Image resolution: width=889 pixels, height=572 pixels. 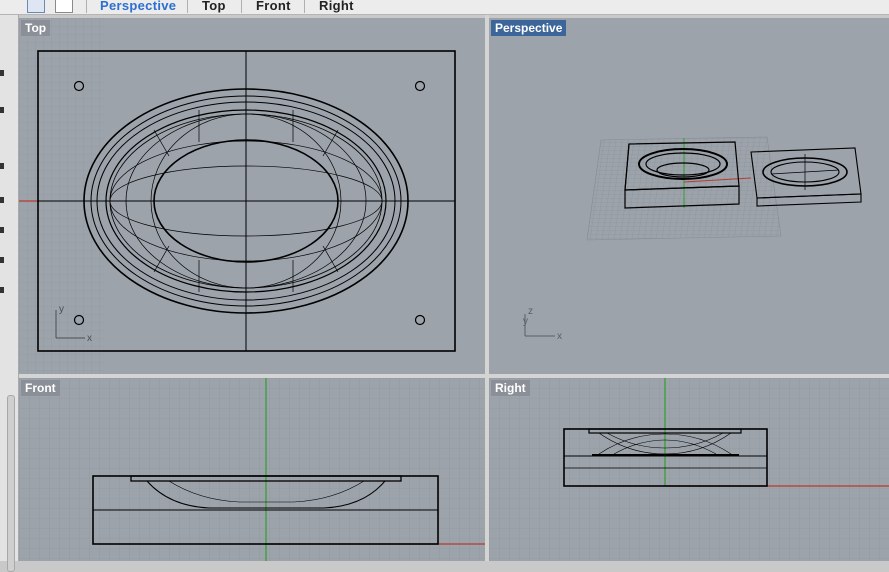 What do you see at coordinates (138, 6) in the screenshot?
I see `tab-perspective: Perspective` at bounding box center [138, 6].